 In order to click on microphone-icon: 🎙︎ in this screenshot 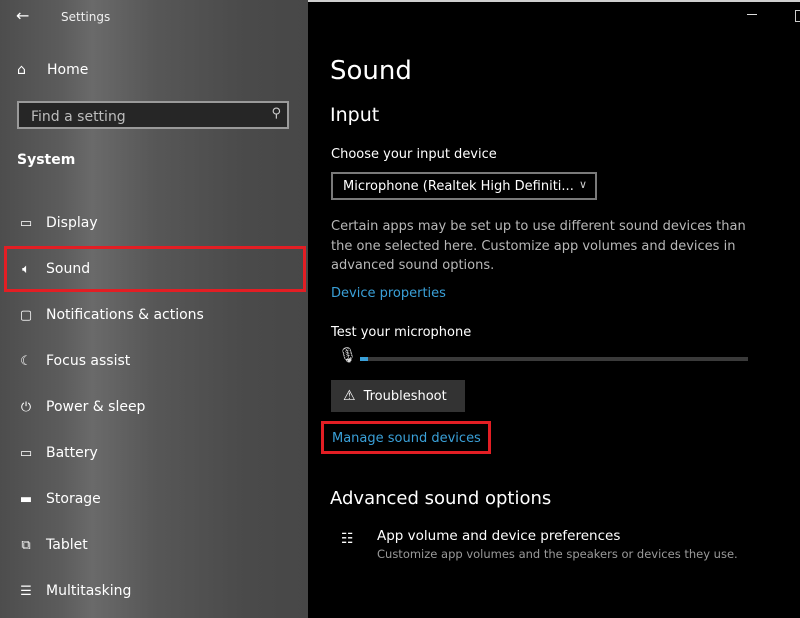, I will do `click(348, 355)`.